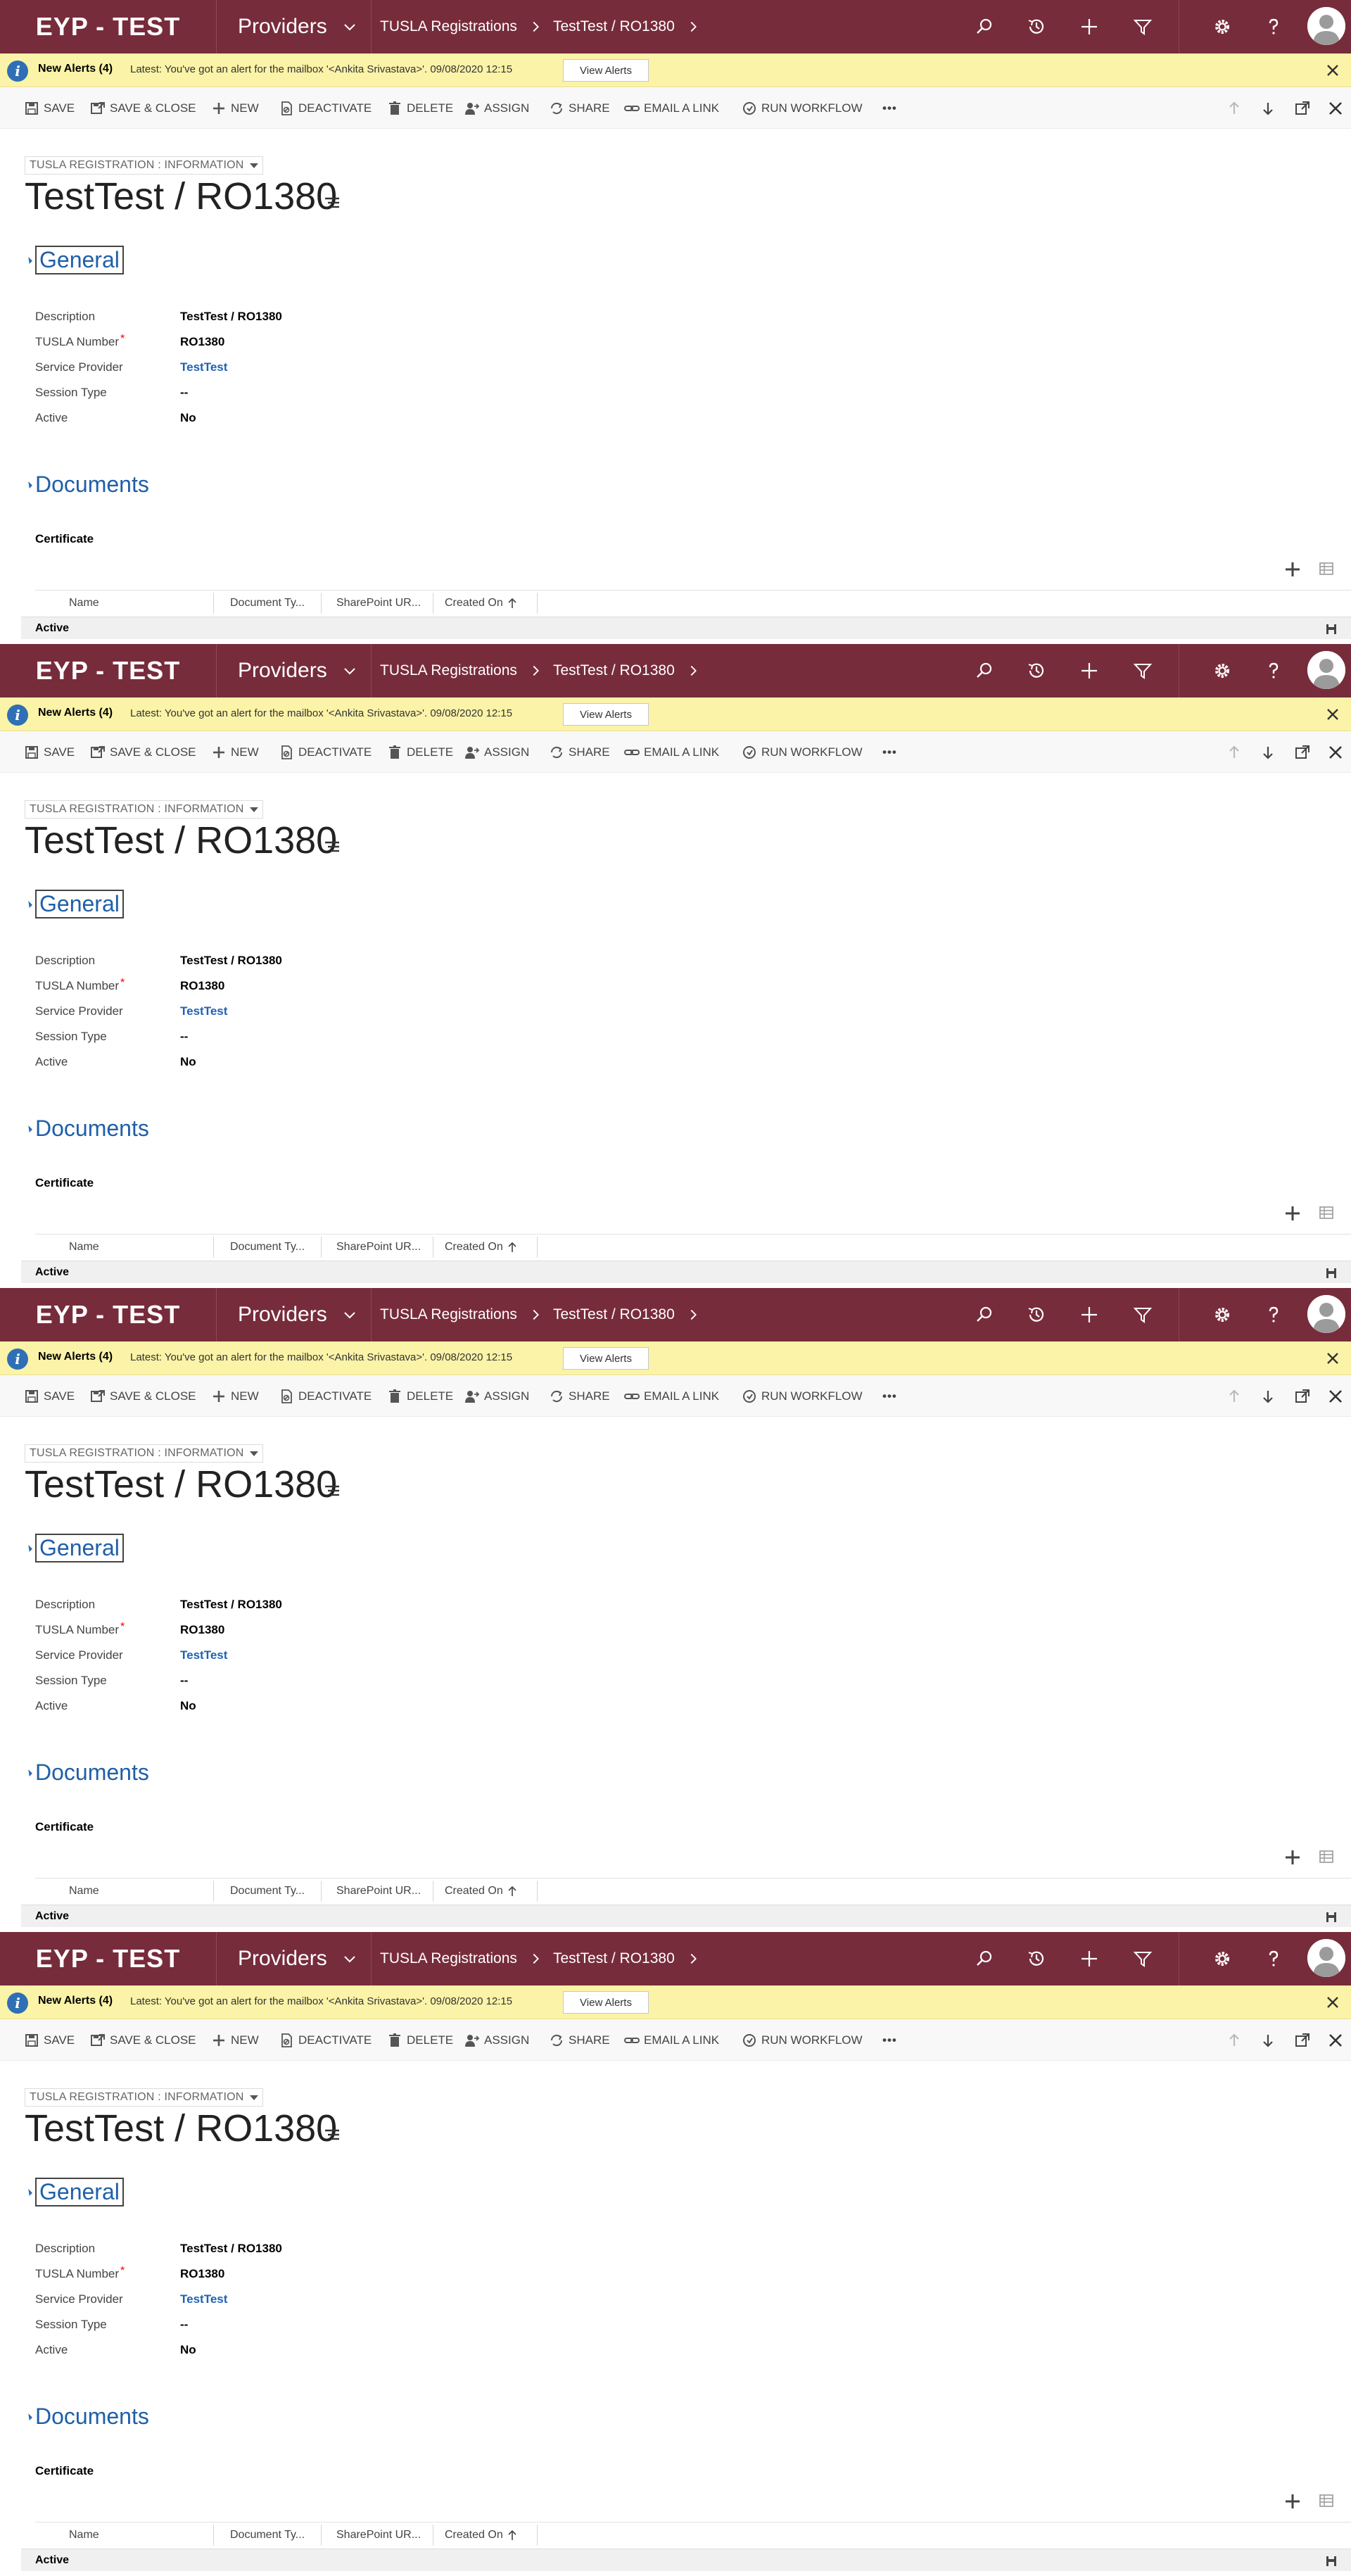 This screenshot has height=2576, width=1351. What do you see at coordinates (49, 2040) in the screenshot?
I see `save-button: SAVE` at bounding box center [49, 2040].